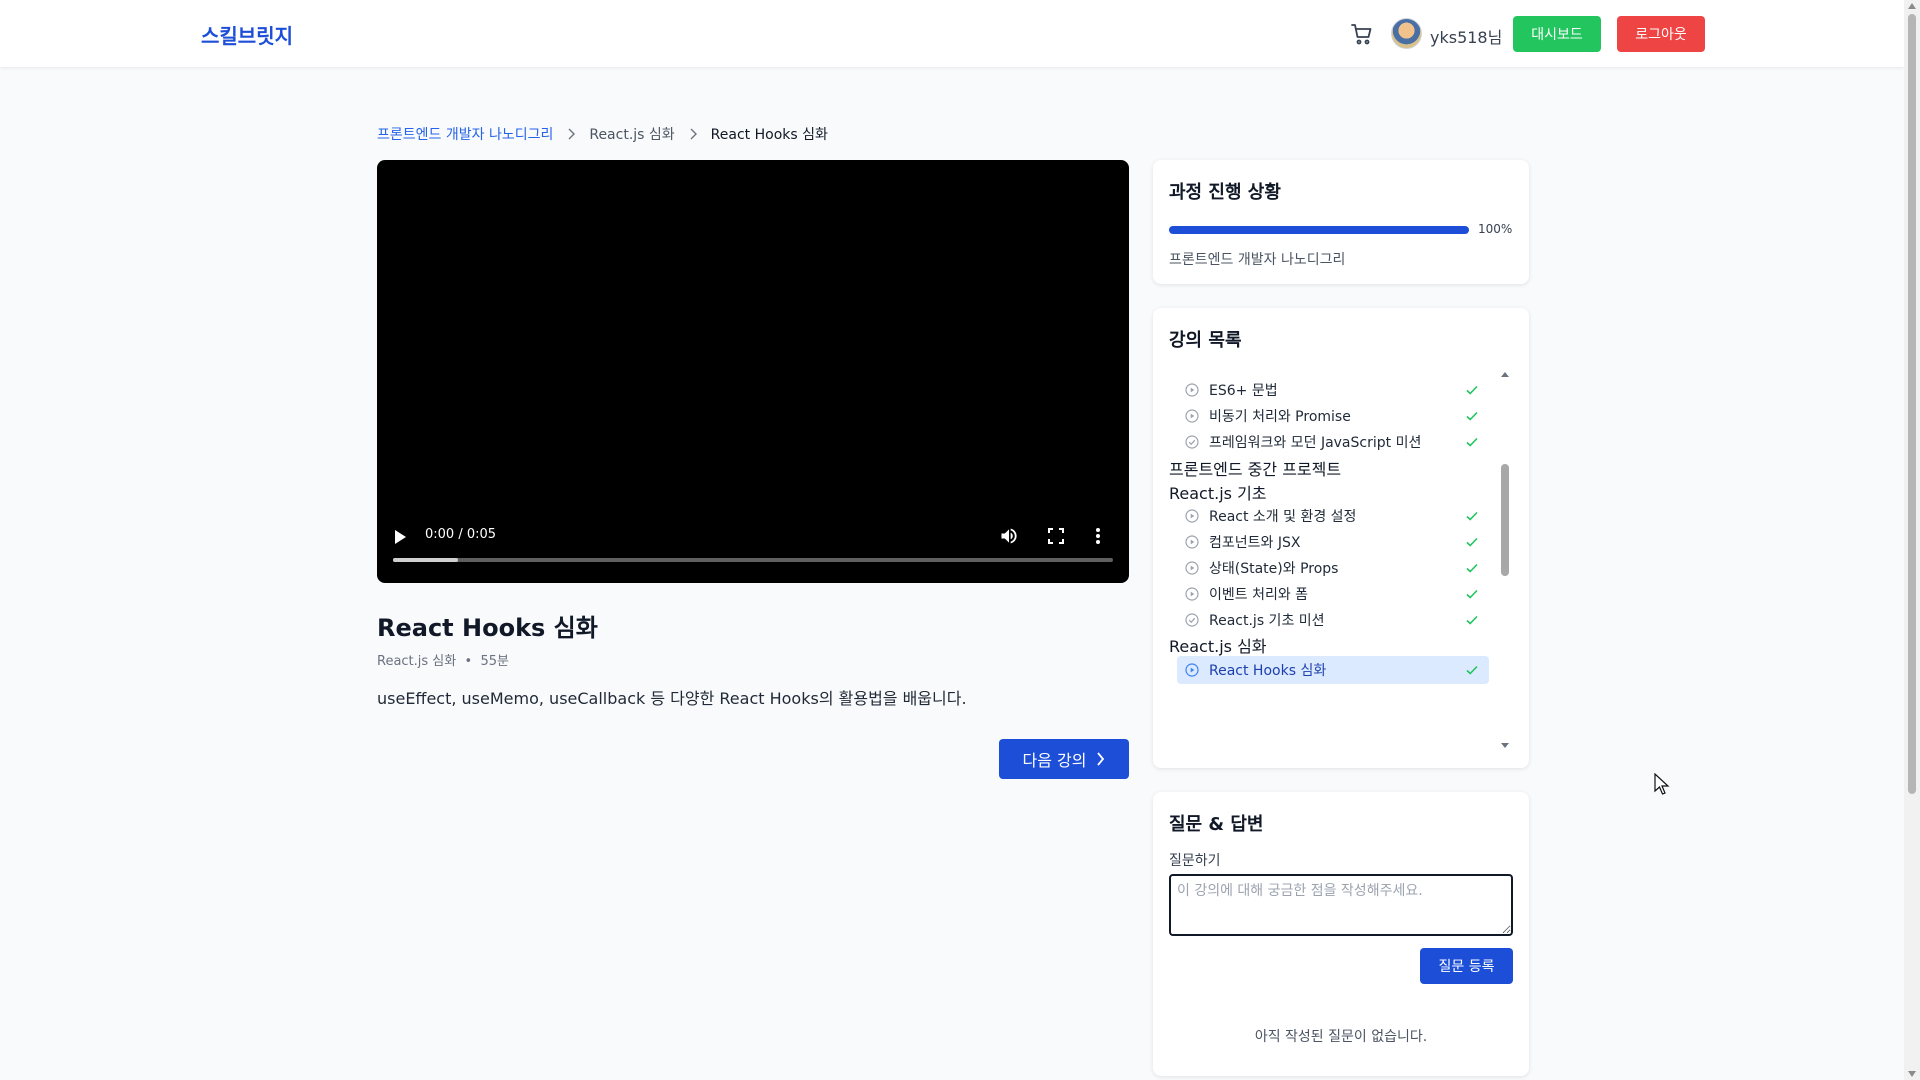 The image size is (1920, 1080). I want to click on lesson-meta: React.js 심화 • 55분, so click(443, 659).